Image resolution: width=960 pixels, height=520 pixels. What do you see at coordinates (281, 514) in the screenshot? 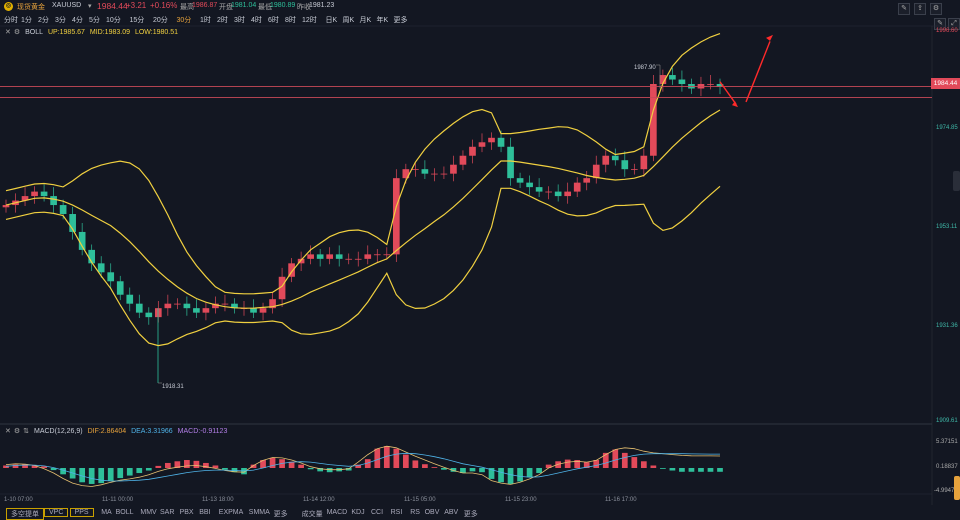
I see `main-indicator-8: 更多` at bounding box center [281, 514].